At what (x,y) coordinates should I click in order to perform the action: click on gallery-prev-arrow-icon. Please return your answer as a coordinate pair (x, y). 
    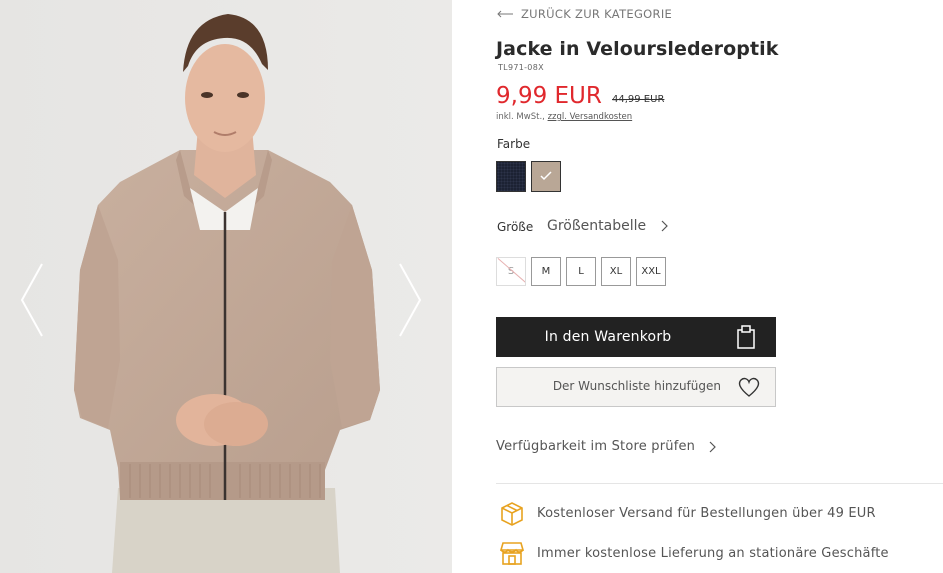
    Looking at the image, I should click on (32, 300).